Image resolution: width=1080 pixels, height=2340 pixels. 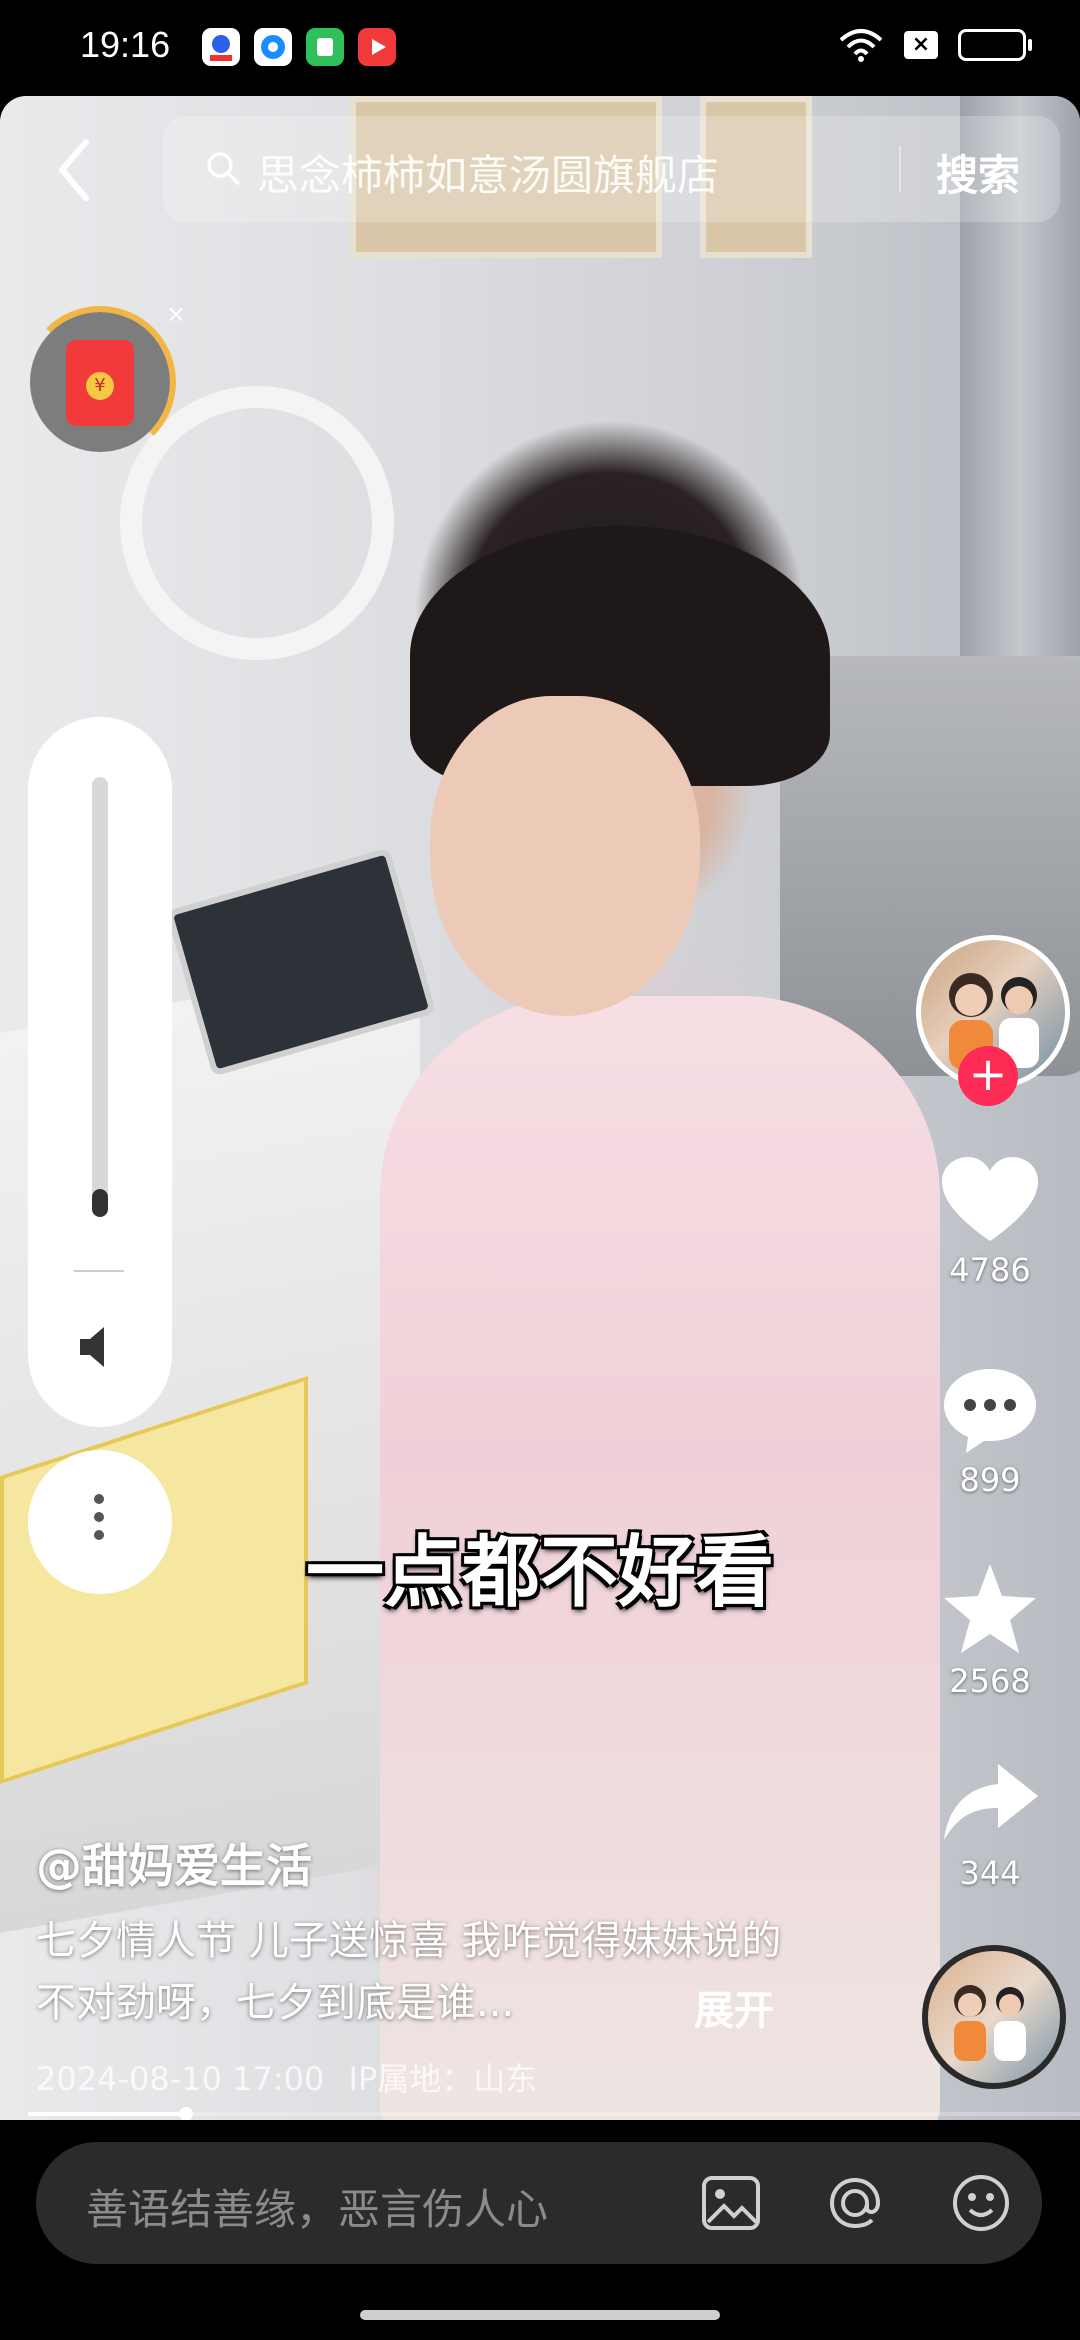 What do you see at coordinates (273, 47) in the screenshot?
I see `circle-app-icon` at bounding box center [273, 47].